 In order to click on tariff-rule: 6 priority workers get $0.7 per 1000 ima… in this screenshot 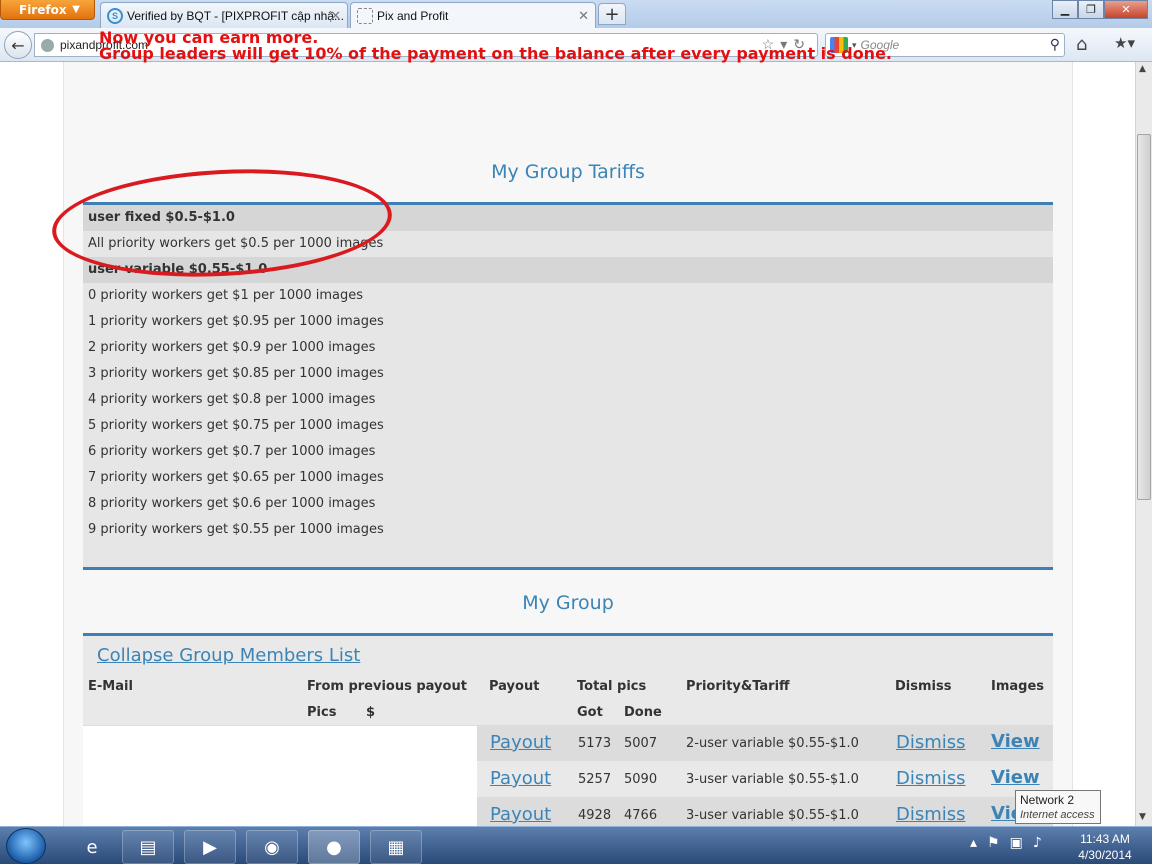, I will do `click(232, 451)`.